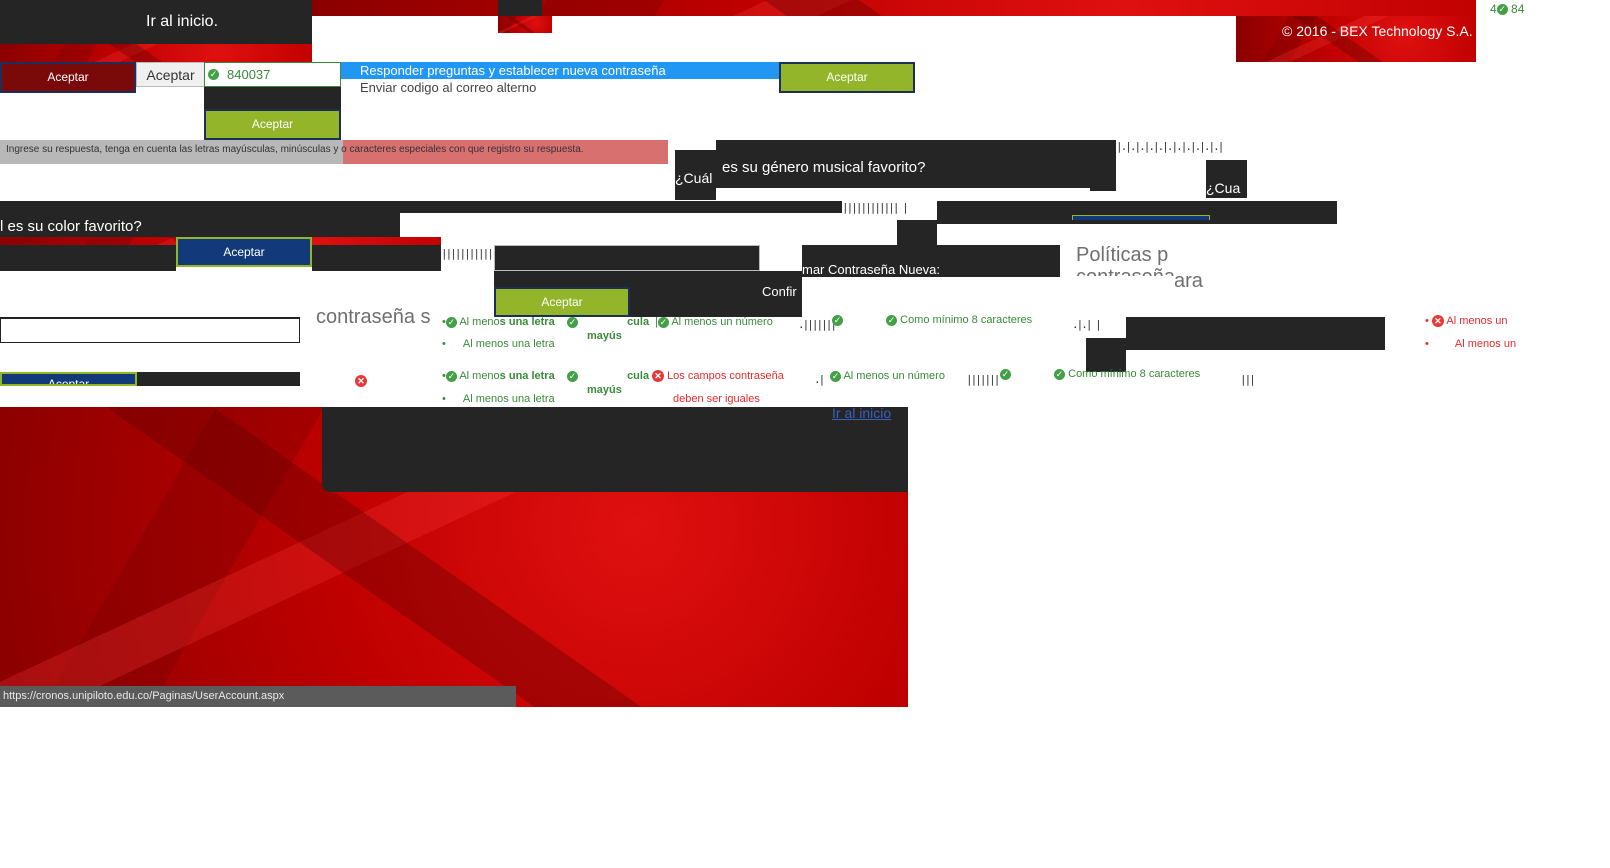 Image resolution: width=1610 pixels, height=868 pixels. What do you see at coordinates (562, 302) in the screenshot?
I see `aceptar-button-5: Aceptar` at bounding box center [562, 302].